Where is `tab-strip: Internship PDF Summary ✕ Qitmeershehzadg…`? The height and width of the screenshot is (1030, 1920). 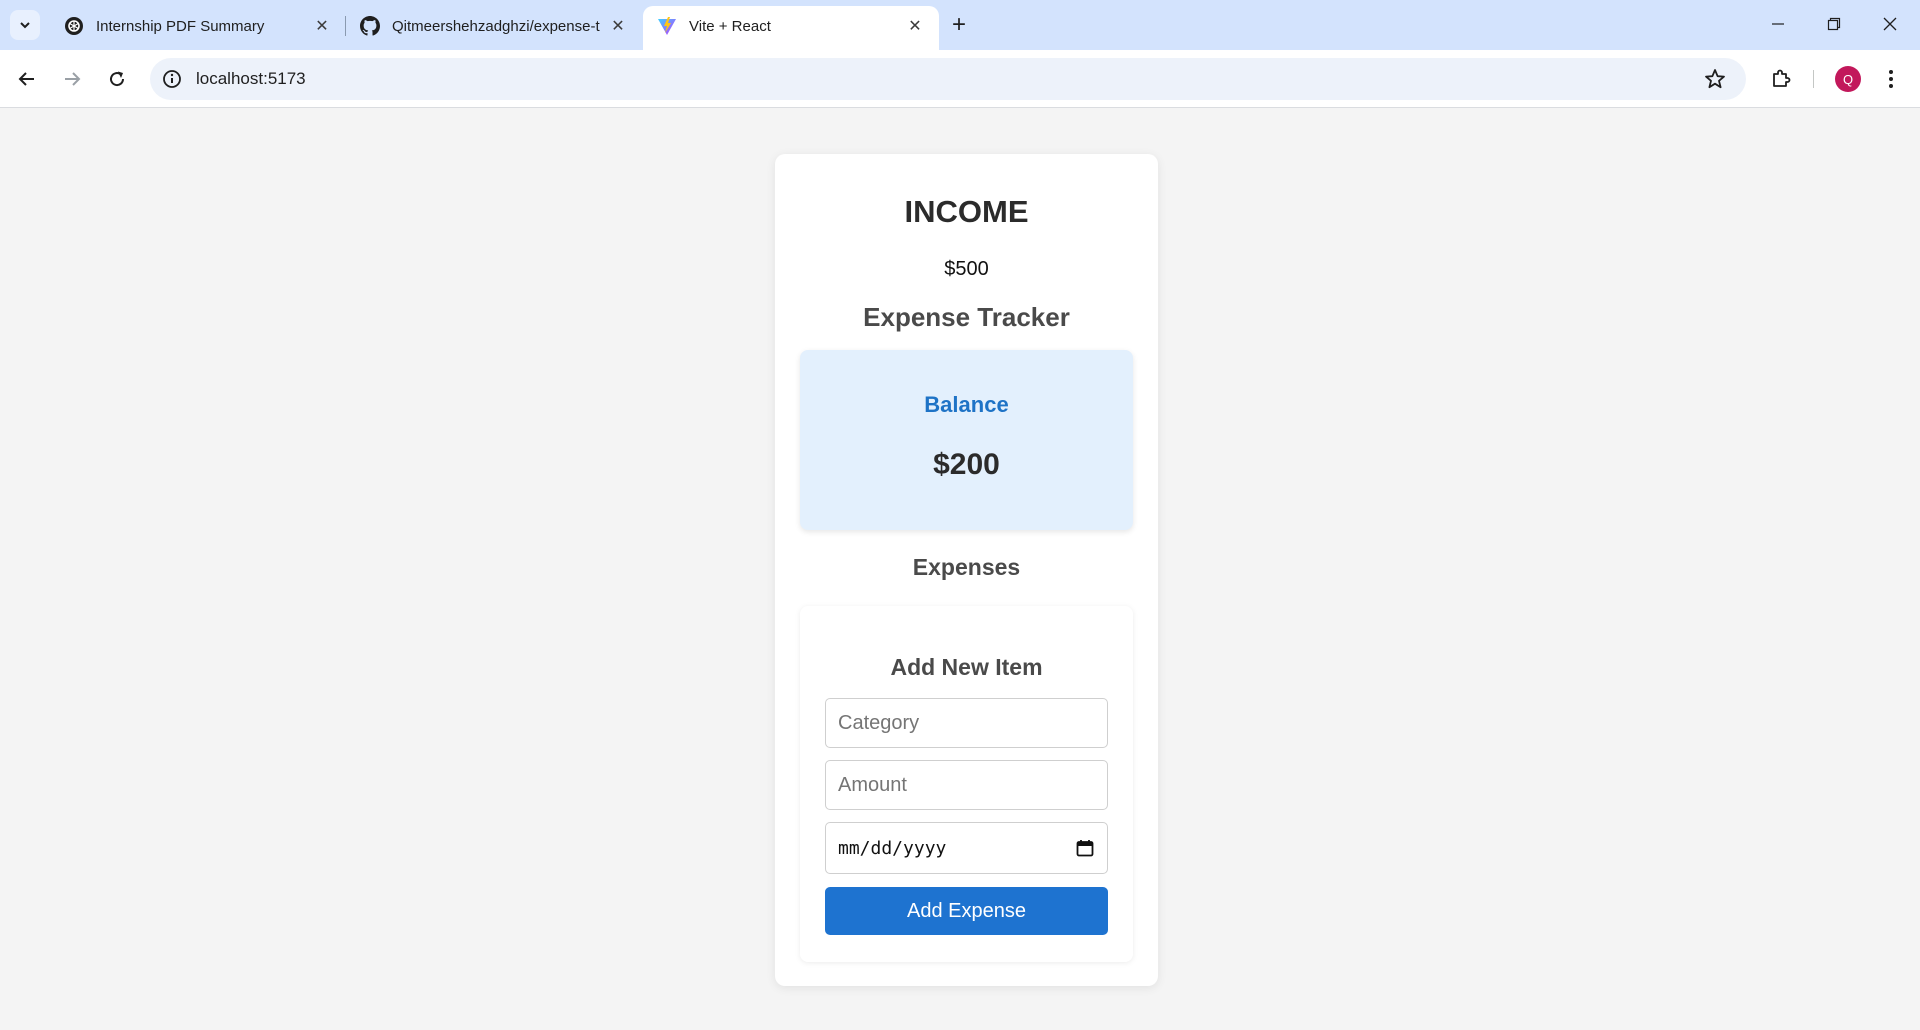 tab-strip: Internship PDF Summary ✕ Qitmeershehzadg… is located at coordinates (960, 25).